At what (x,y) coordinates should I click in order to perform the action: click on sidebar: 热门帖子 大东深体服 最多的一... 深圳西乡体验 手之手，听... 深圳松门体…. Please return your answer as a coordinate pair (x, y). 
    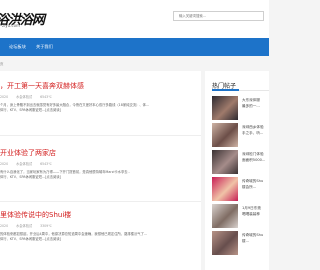
    Looking at the image, I should click on (237, 170).